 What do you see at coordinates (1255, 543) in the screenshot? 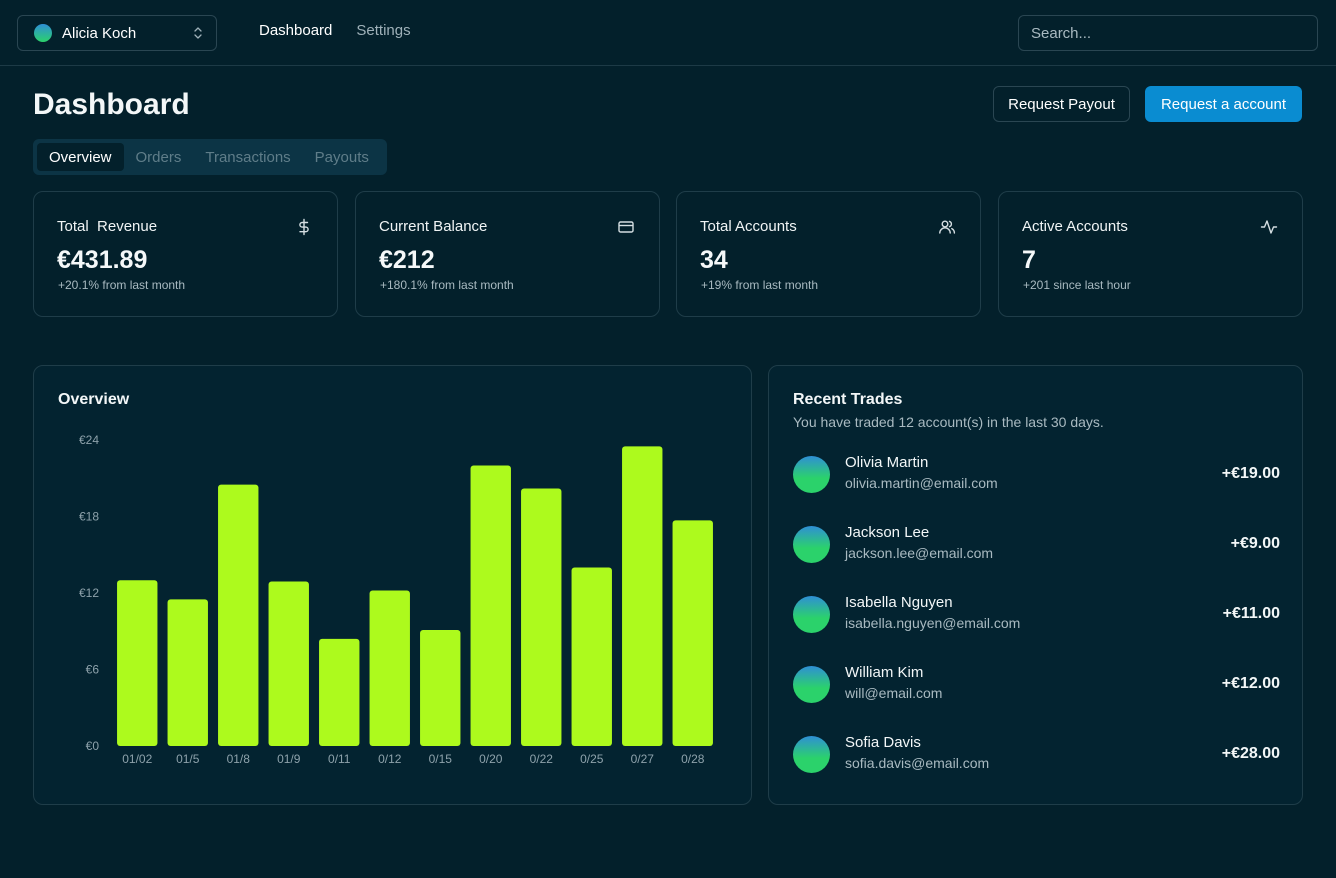
I see `trade-amount: +€9.00` at bounding box center [1255, 543].